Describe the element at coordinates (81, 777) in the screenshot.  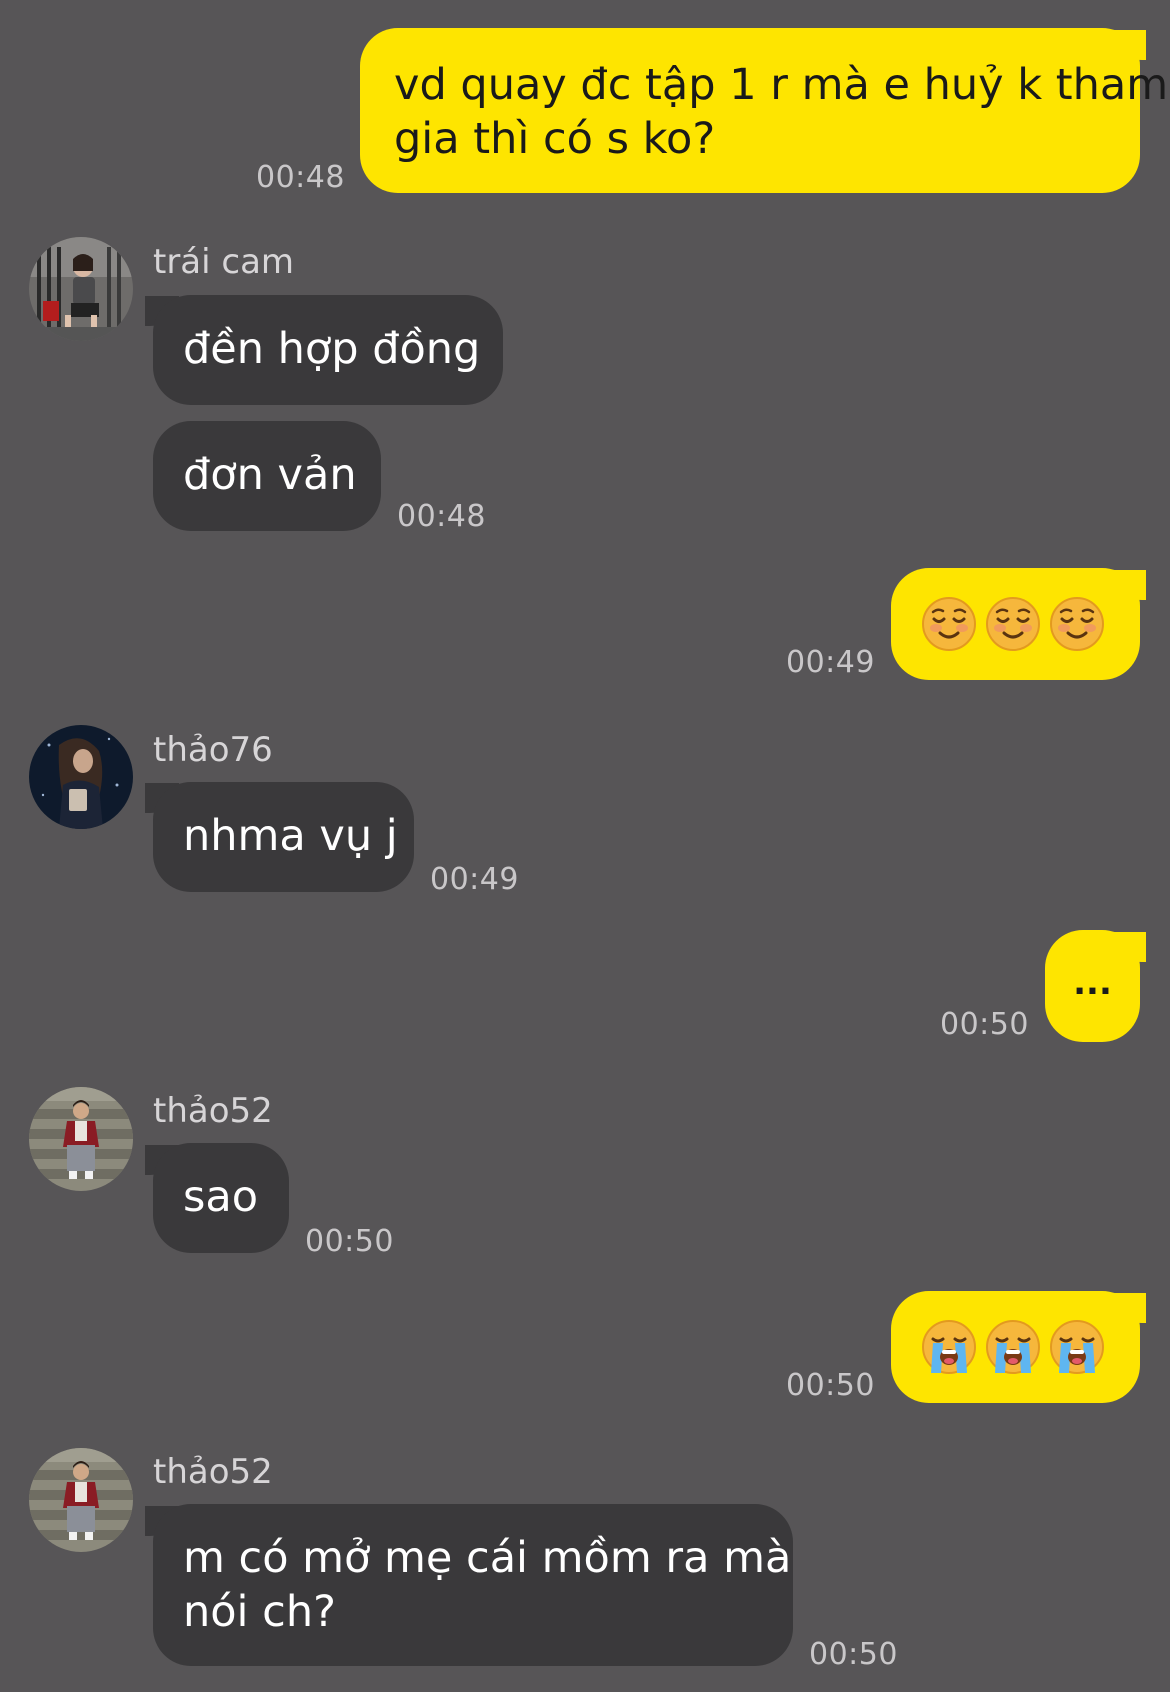
I see `avatar-thao76` at that location.